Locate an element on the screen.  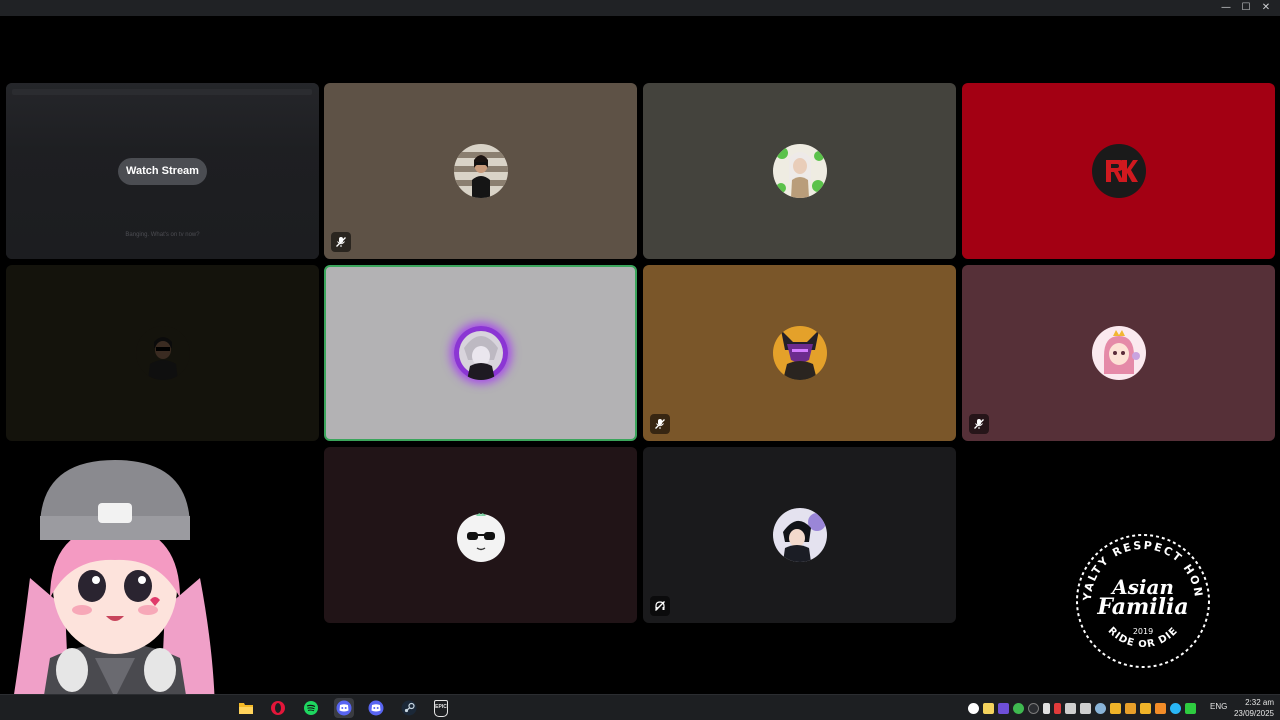
mic-alert-tray-icon is located at coordinates (1057, 708).